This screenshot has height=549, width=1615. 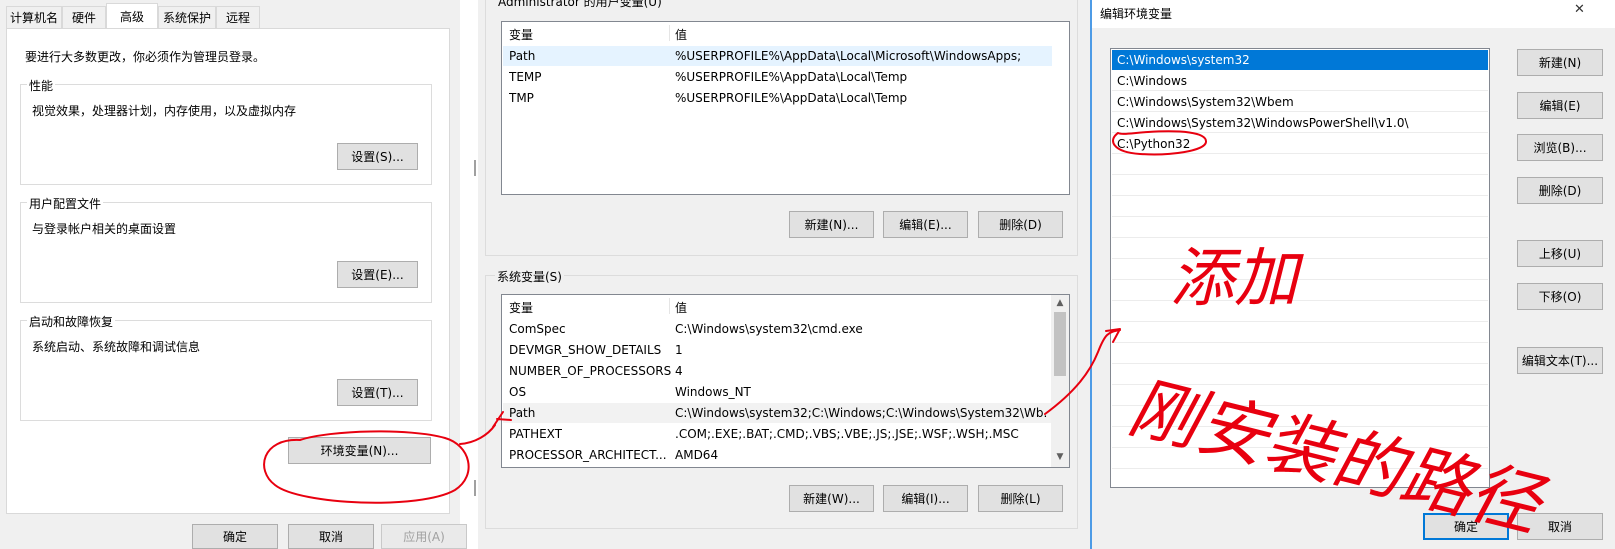 What do you see at coordinates (1060, 457) in the screenshot?
I see `scroll-down-arrow: ▼` at bounding box center [1060, 457].